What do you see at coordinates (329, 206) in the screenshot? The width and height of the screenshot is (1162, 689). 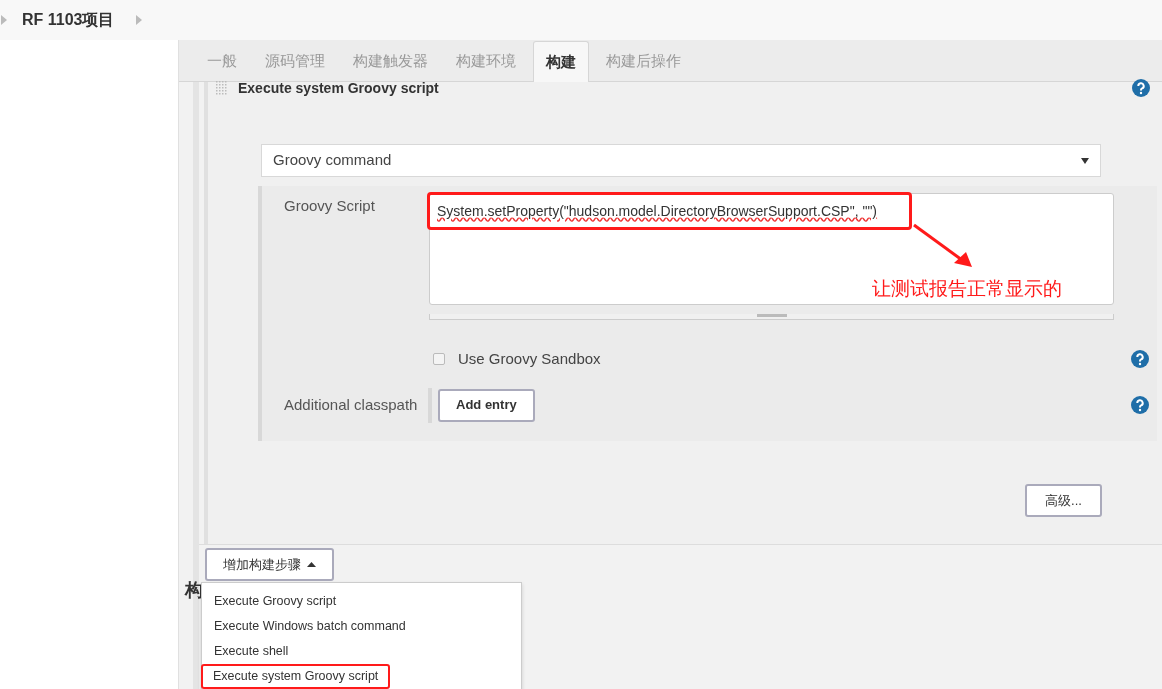 I see `field-label: Groovy Script` at bounding box center [329, 206].